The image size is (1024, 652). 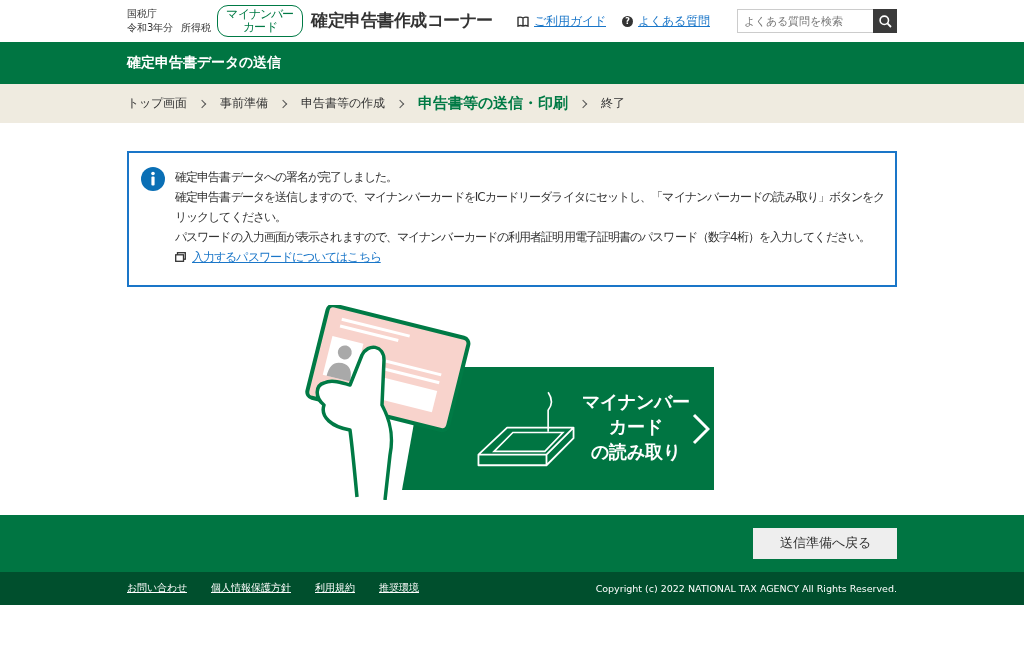 What do you see at coordinates (251, 588) in the screenshot?
I see `footer-link: 個人情報保護方針` at bounding box center [251, 588].